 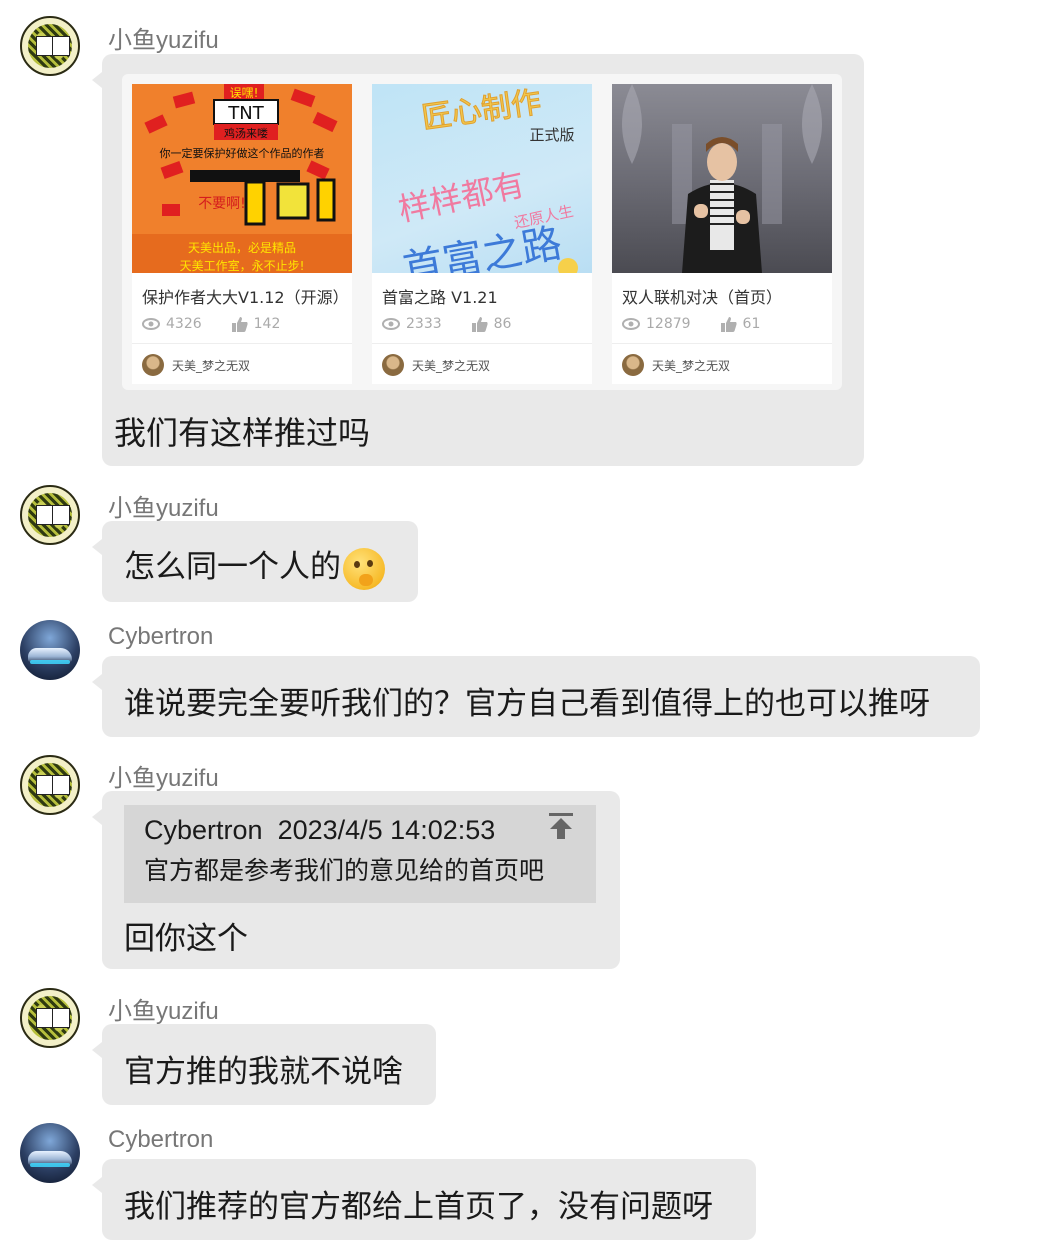 What do you see at coordinates (418, 1207) in the screenshot?
I see `message-text: 我们推荐的官方都给上首页了，没有问题呀` at bounding box center [418, 1207].